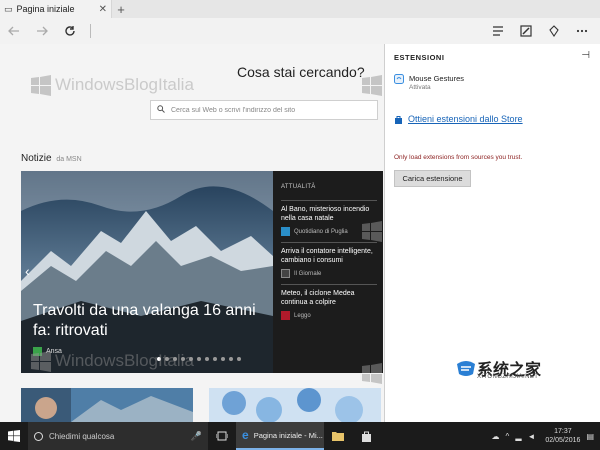  Describe the element at coordinates (399, 79) in the screenshot. I see `mouse-gestures-icon` at that location.